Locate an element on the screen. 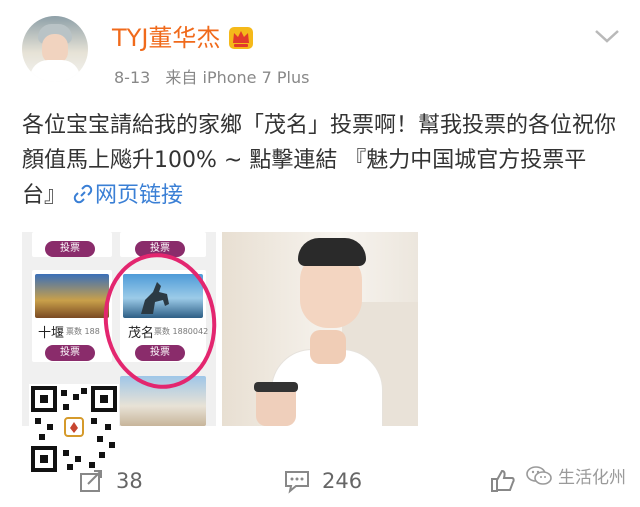 This screenshot has width=640, height=507. post-image-selfie is located at coordinates (320, 329).